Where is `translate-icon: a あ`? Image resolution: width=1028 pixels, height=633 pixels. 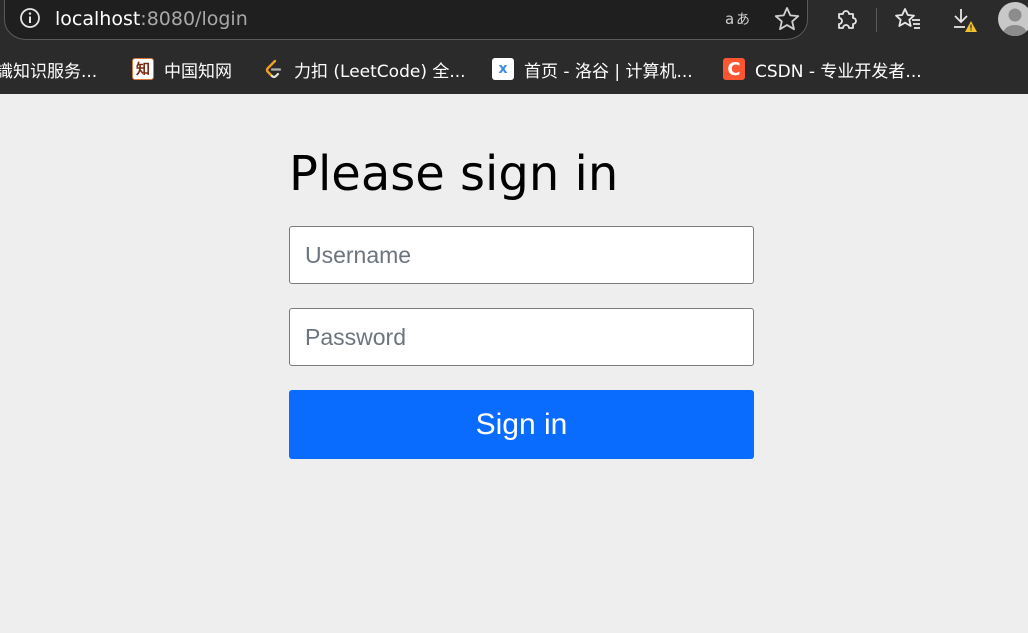 translate-icon: a あ is located at coordinates (738, 18).